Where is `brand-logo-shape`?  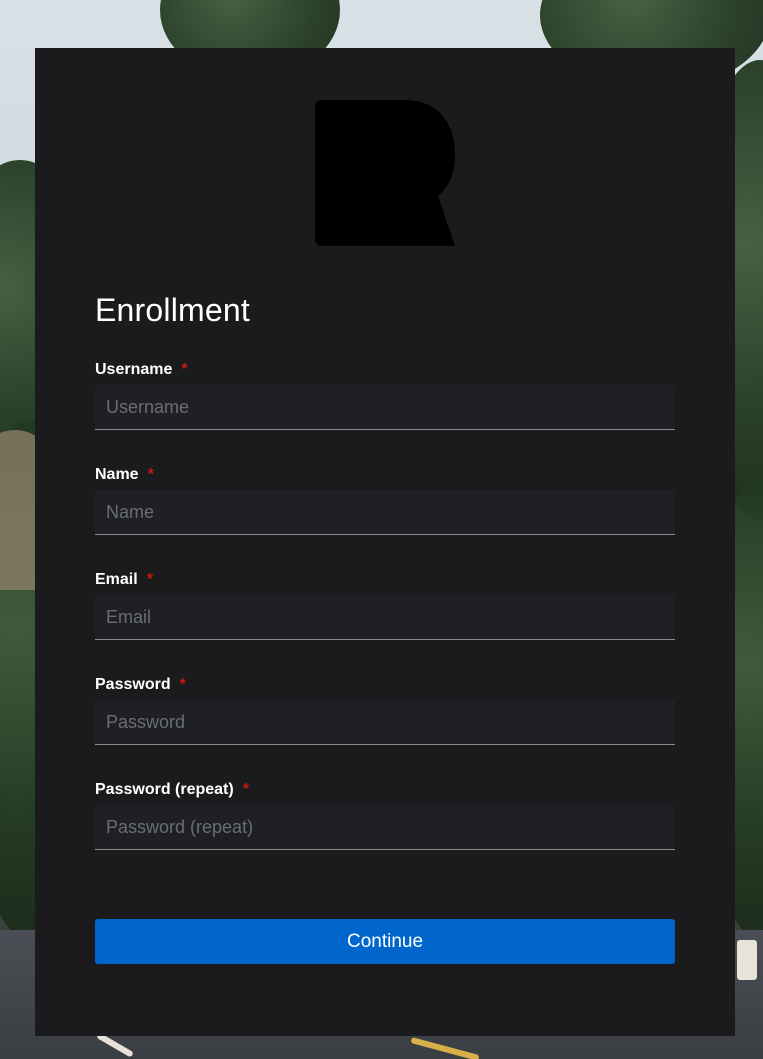
brand-logo-shape is located at coordinates (385, 173).